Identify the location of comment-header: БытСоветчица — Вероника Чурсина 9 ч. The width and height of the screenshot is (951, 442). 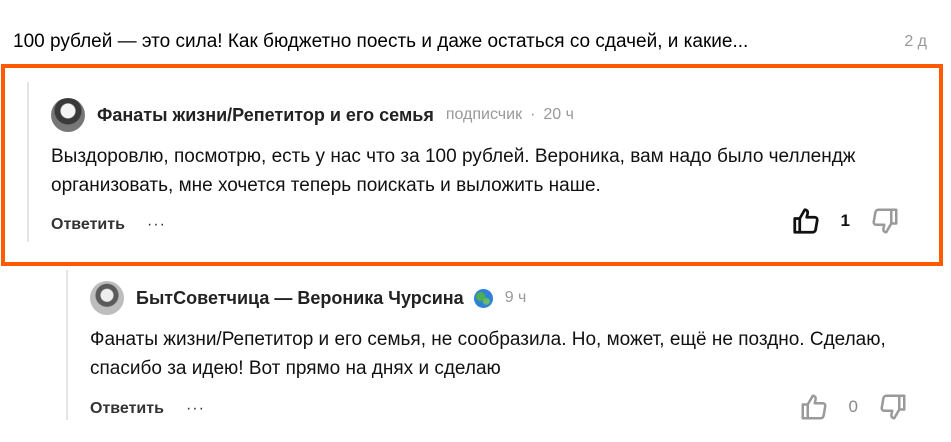
(308, 298).